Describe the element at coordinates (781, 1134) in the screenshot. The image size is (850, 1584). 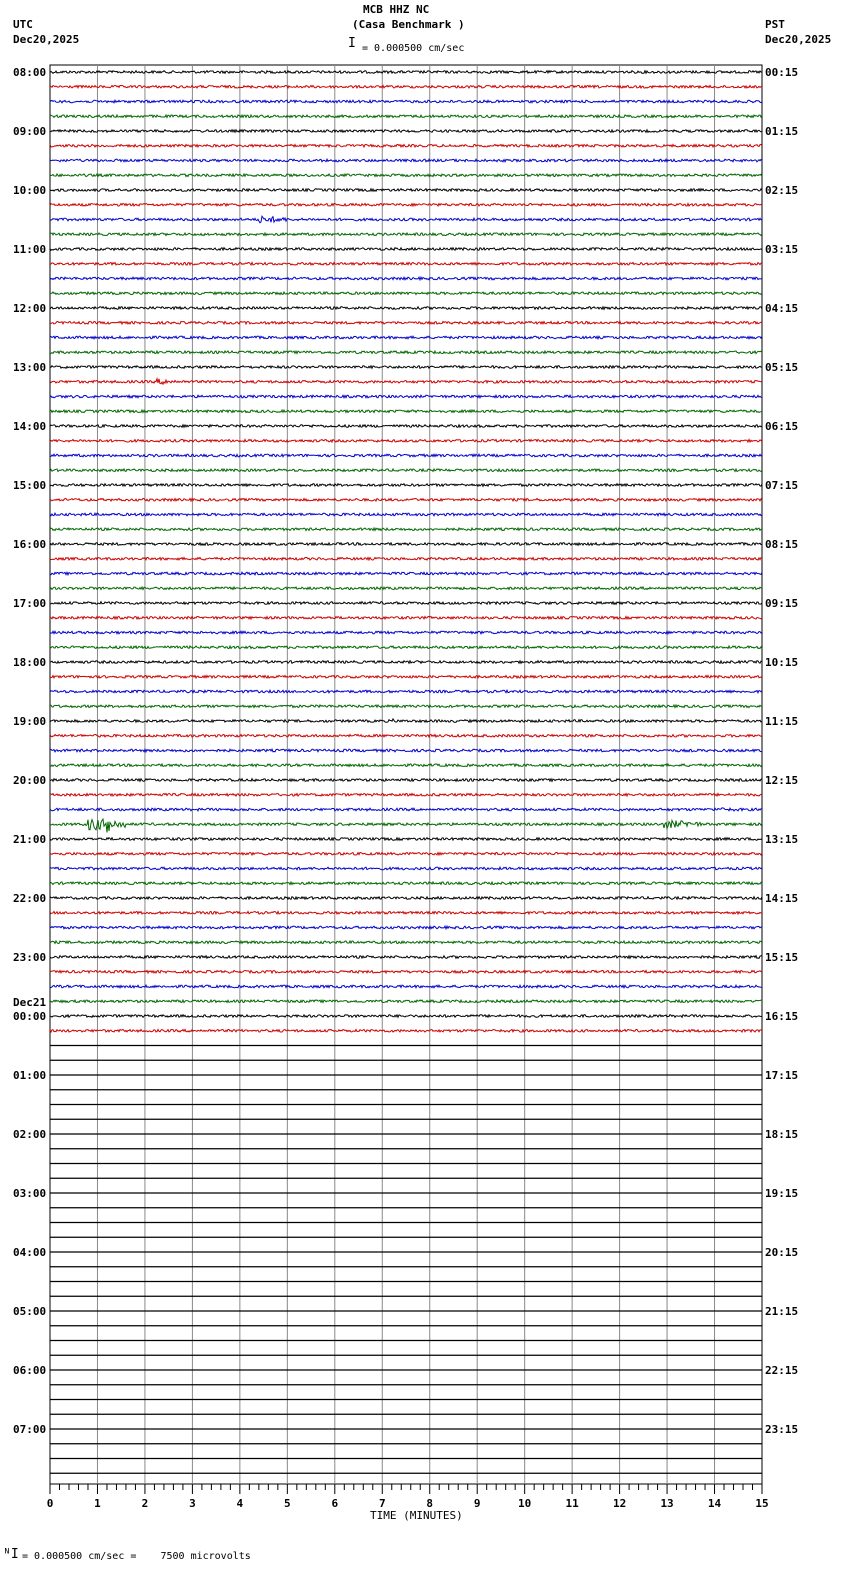
I see `pst-hour-label: 18:15` at that location.